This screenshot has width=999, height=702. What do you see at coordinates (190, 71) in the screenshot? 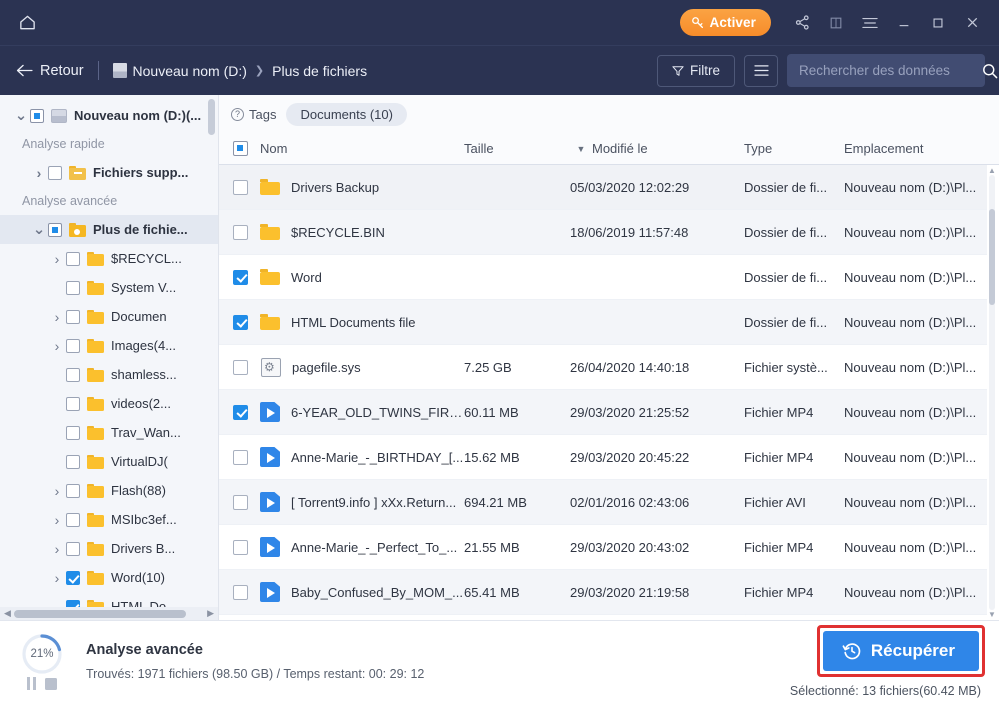
I see `breadcrumb-item-drive: Nouveau nom (D:)` at bounding box center [190, 71].